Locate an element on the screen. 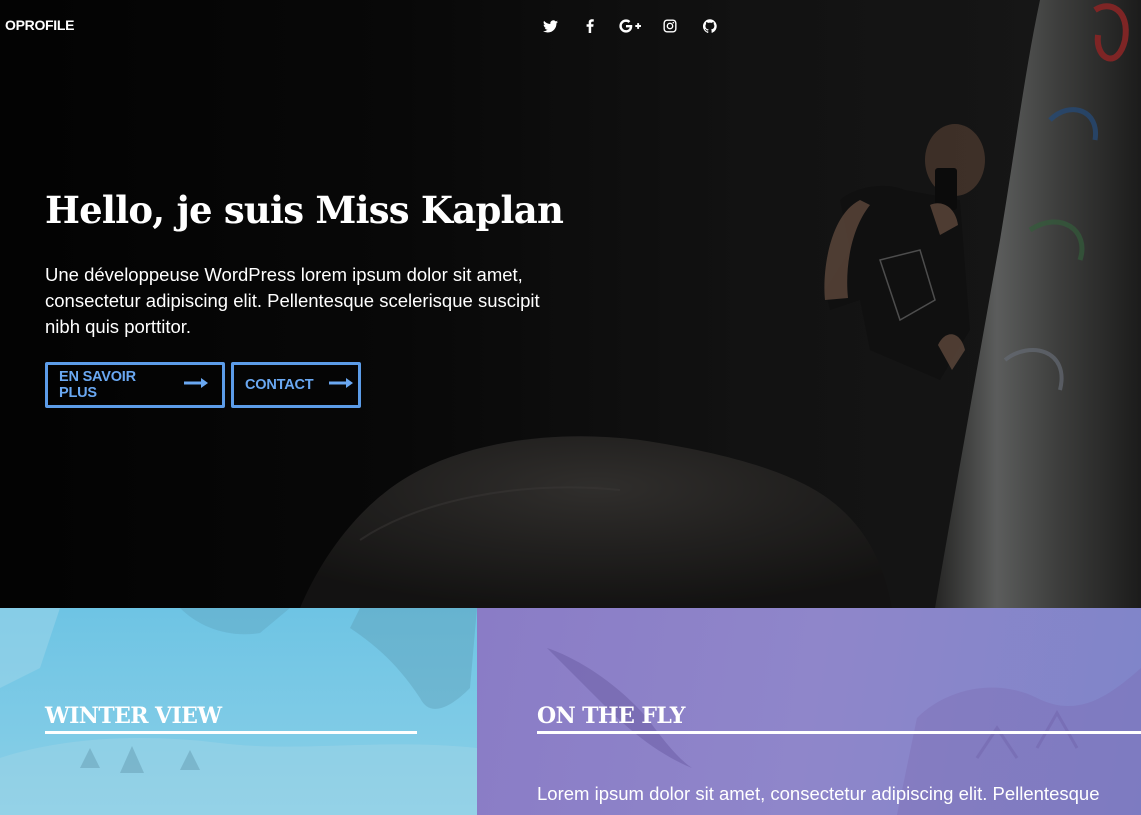  learn-more-button: EN SAVOIR PLUS is located at coordinates (135, 385).